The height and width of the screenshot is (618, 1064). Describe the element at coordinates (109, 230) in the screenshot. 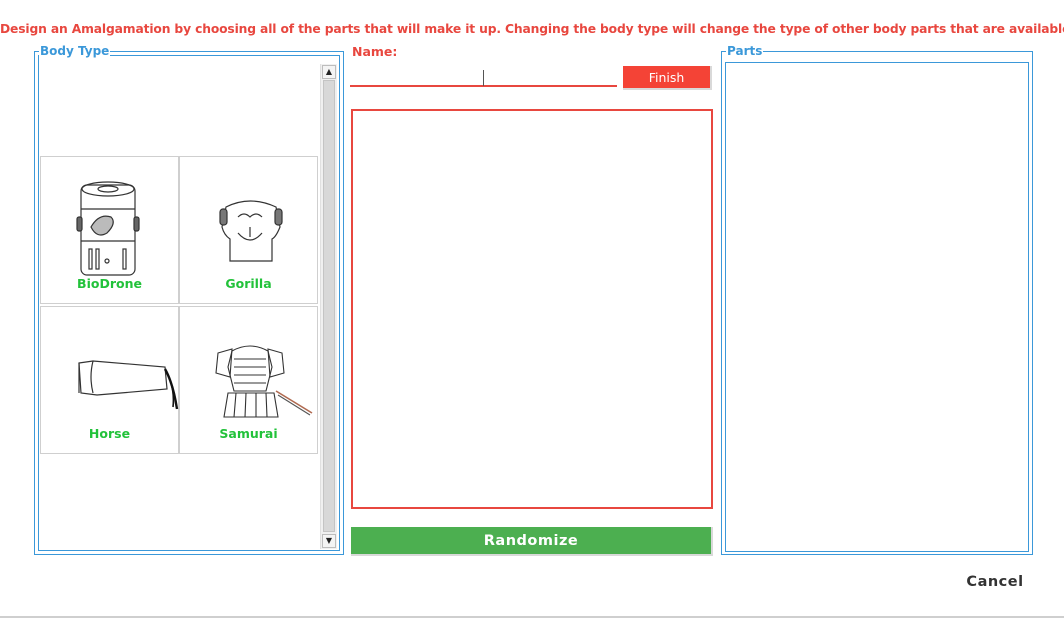

I see `body-type-tile-biodrone: BioDrone` at that location.